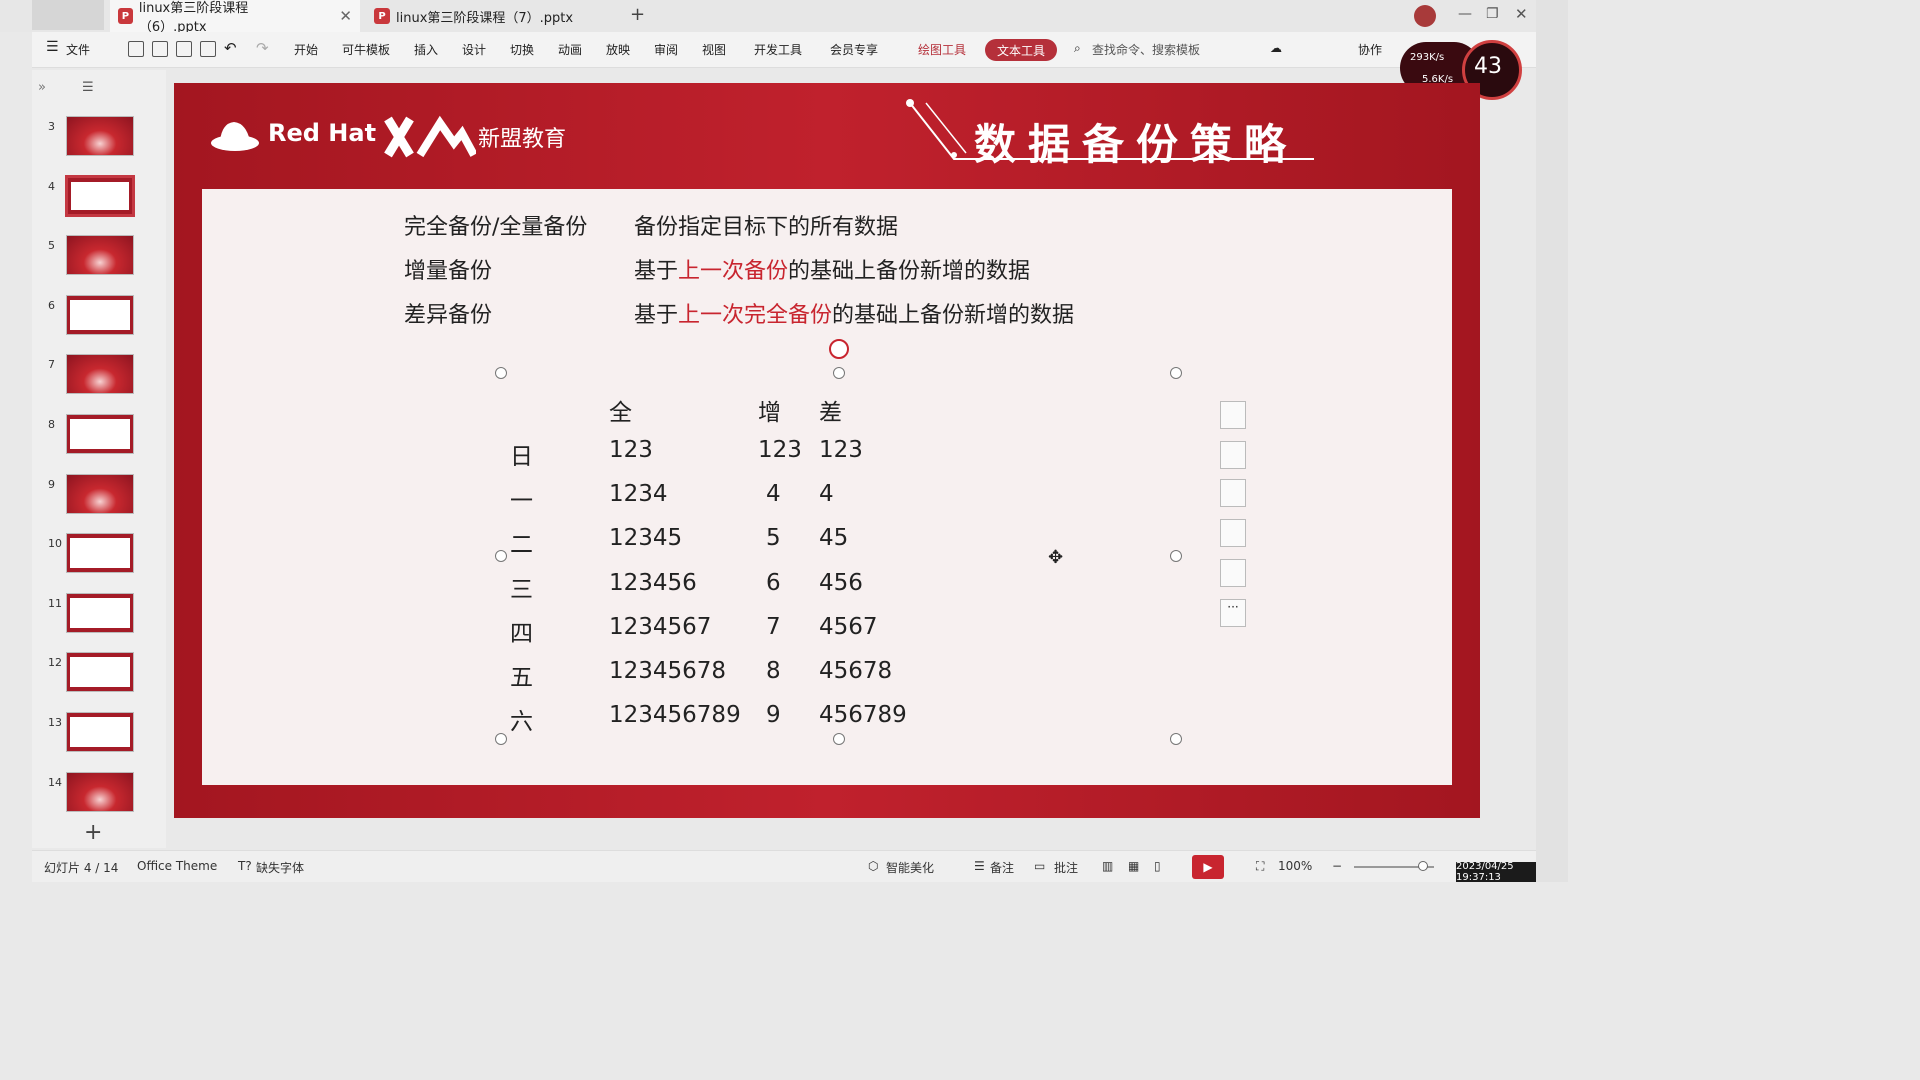 Image resolution: width=1920 pixels, height=1080 pixels. I want to click on export-icon, so click(160, 49).